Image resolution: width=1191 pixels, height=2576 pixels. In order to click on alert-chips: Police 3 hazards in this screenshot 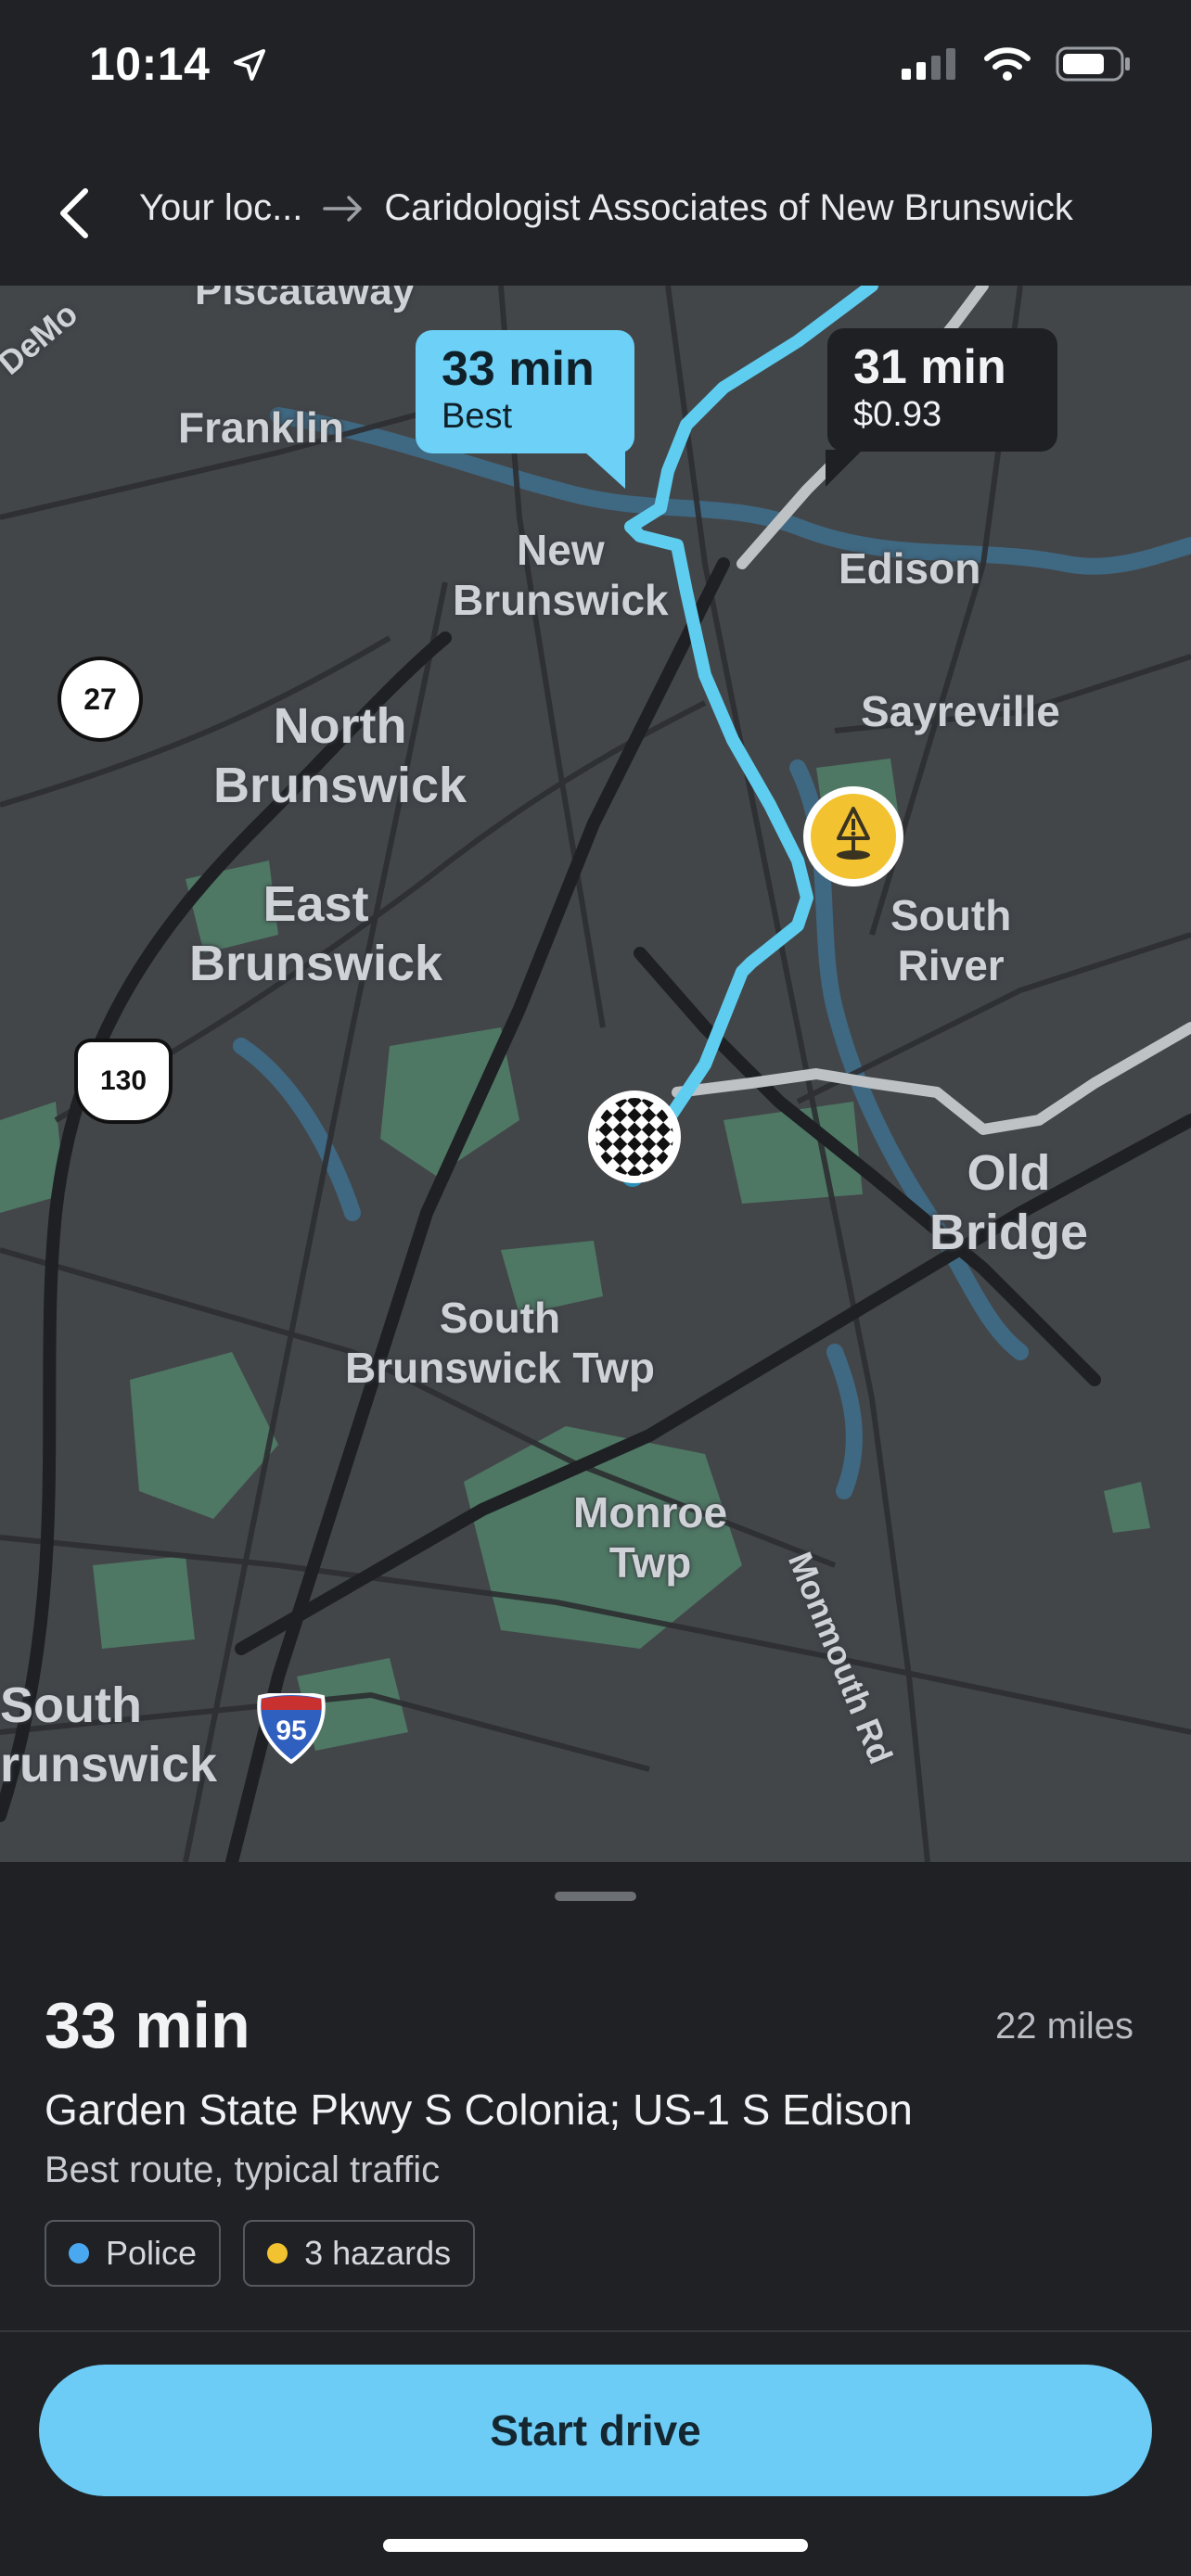, I will do `click(260, 2253)`.